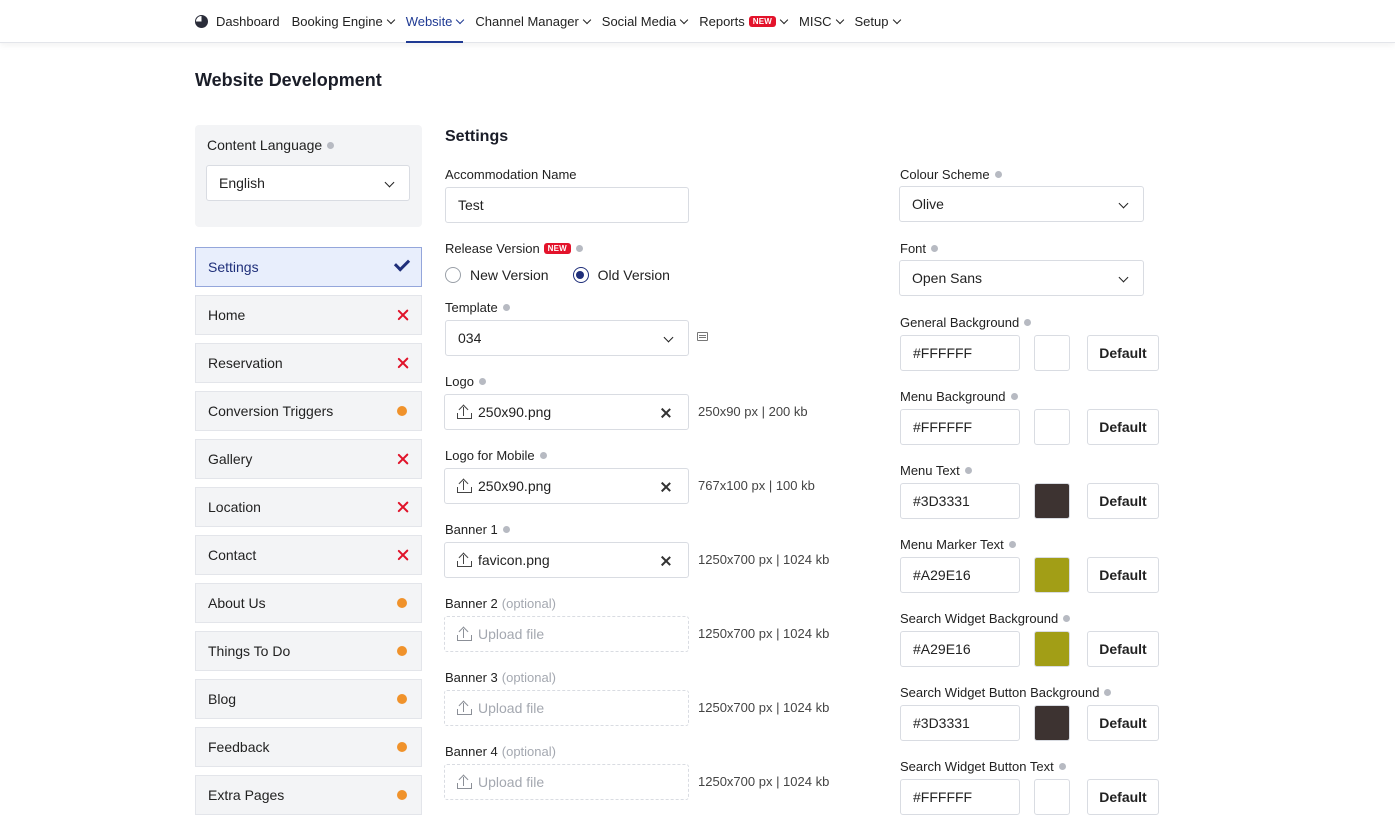 Image resolution: width=1395 pixels, height=815 pixels. Describe the element at coordinates (566, 560) in the screenshot. I see `banner1-file-input: favicon.png` at that location.